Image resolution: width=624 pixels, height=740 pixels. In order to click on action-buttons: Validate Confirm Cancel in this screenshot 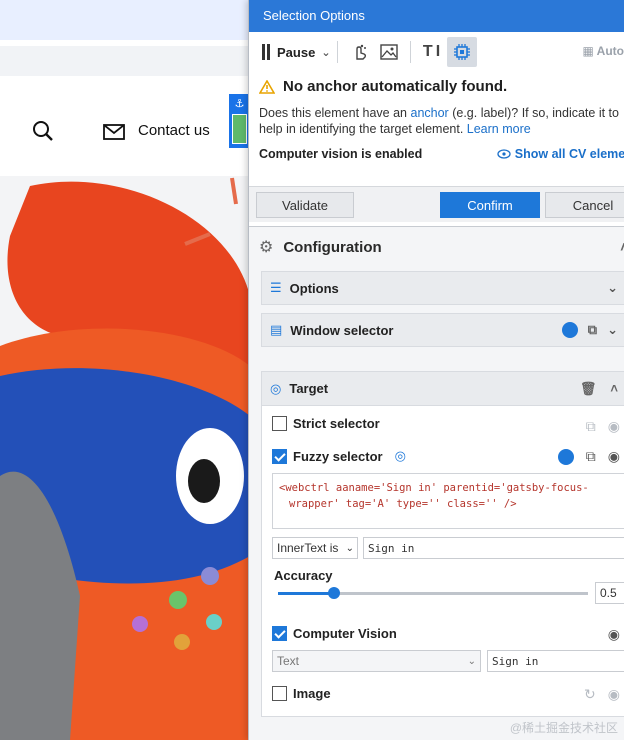, I will do `click(436, 204)`.